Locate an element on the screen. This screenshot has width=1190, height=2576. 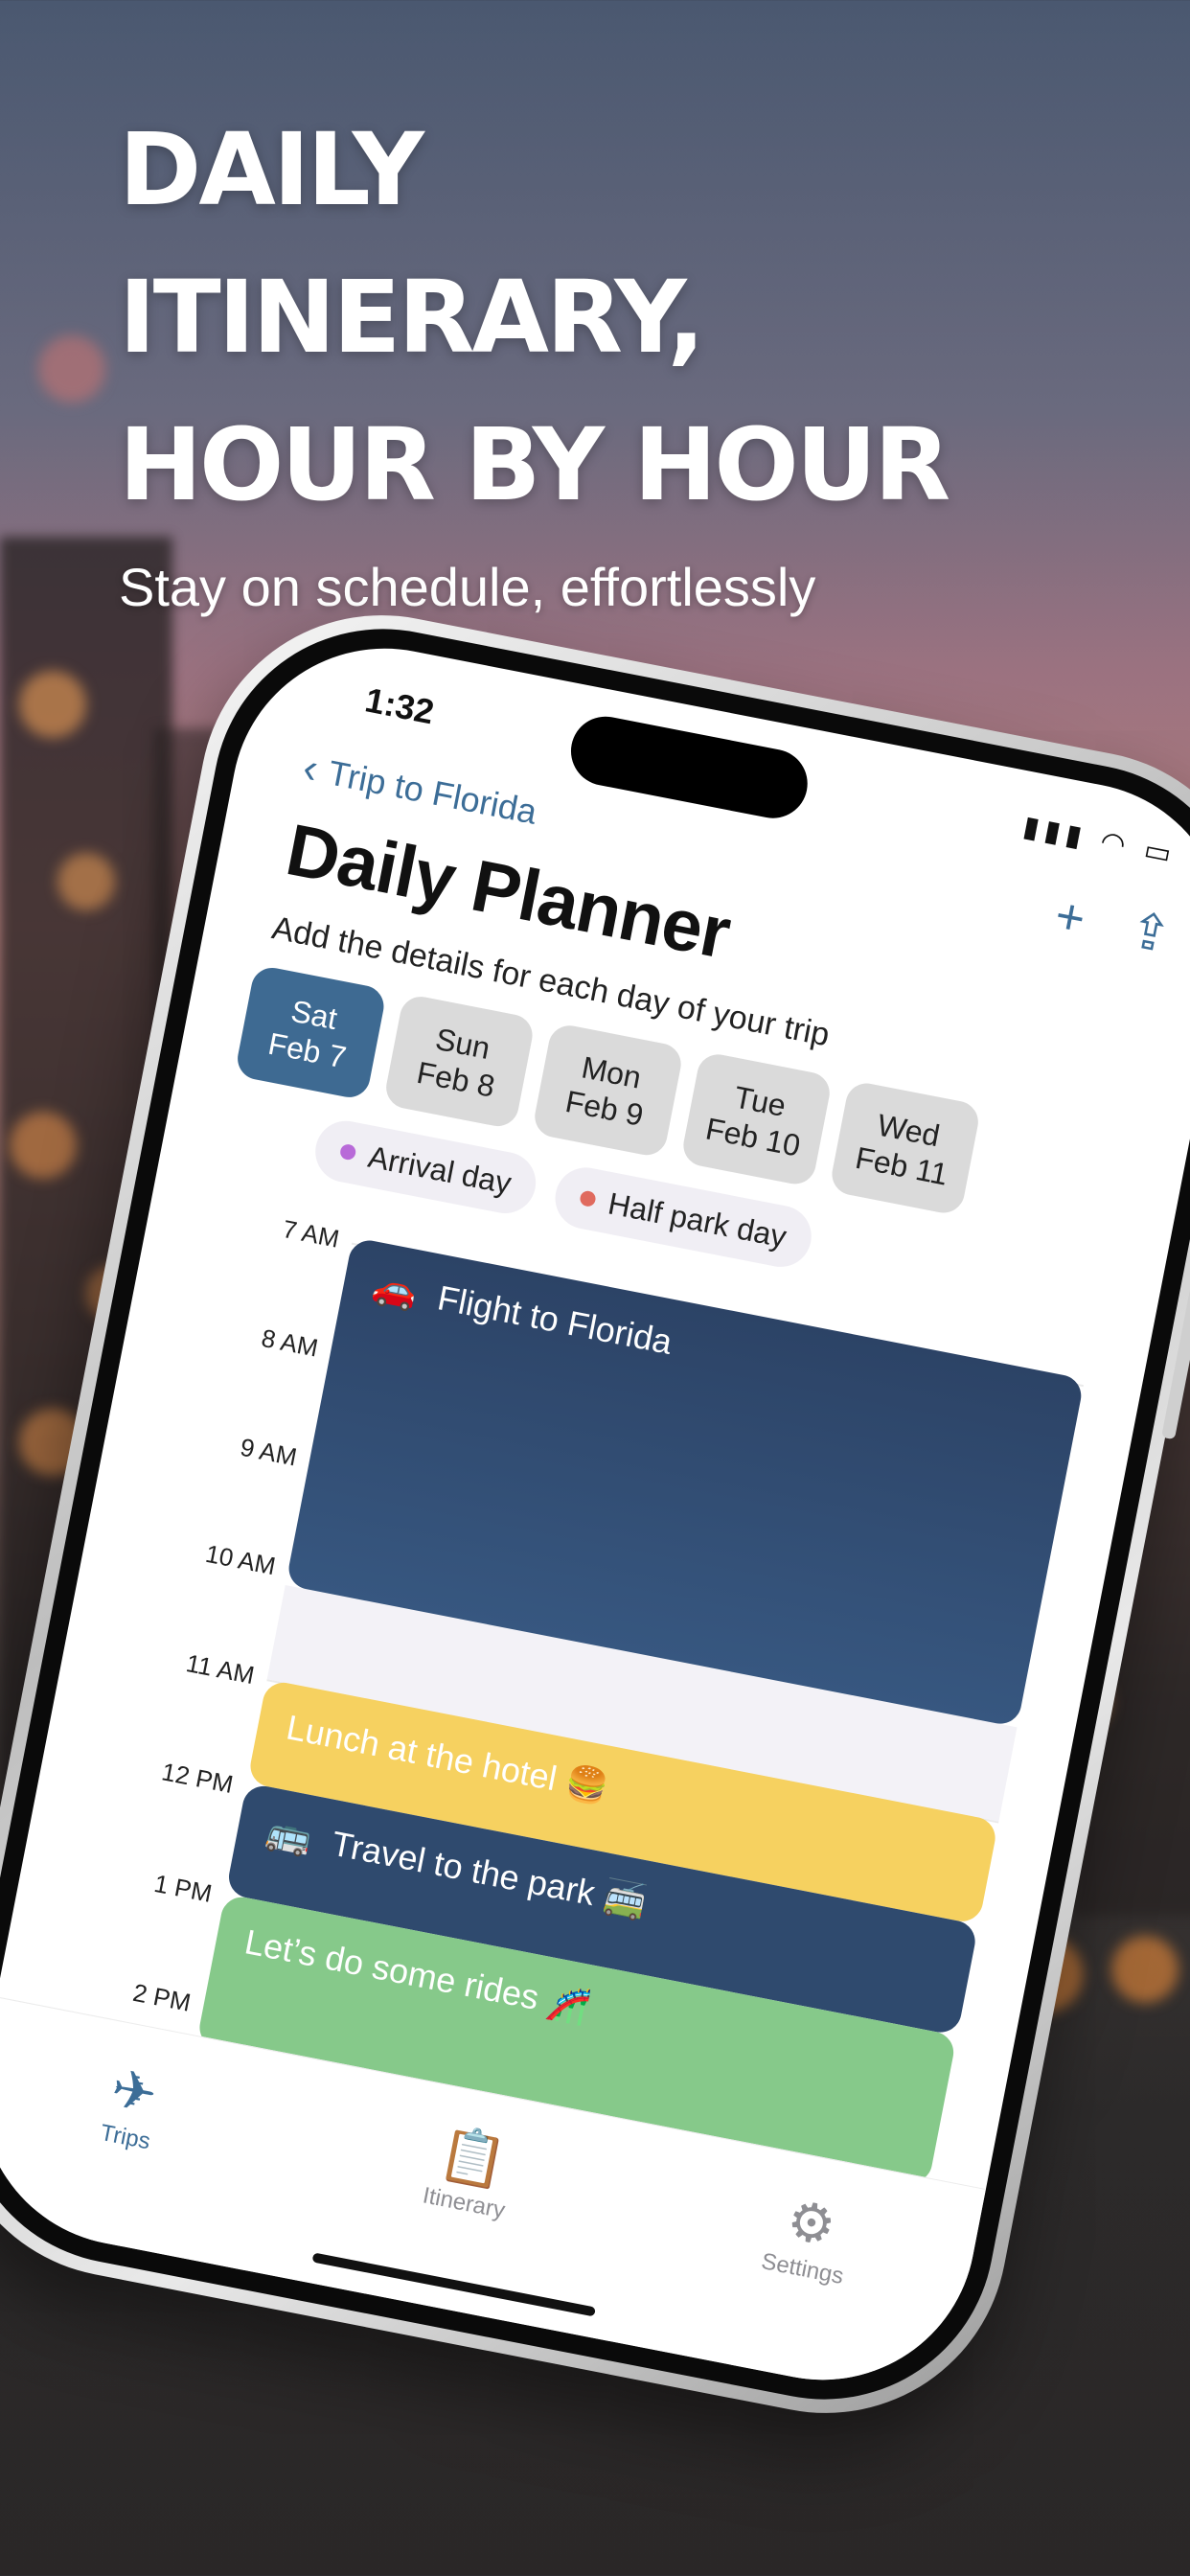
status-time: 1:32 is located at coordinates (399, 705).